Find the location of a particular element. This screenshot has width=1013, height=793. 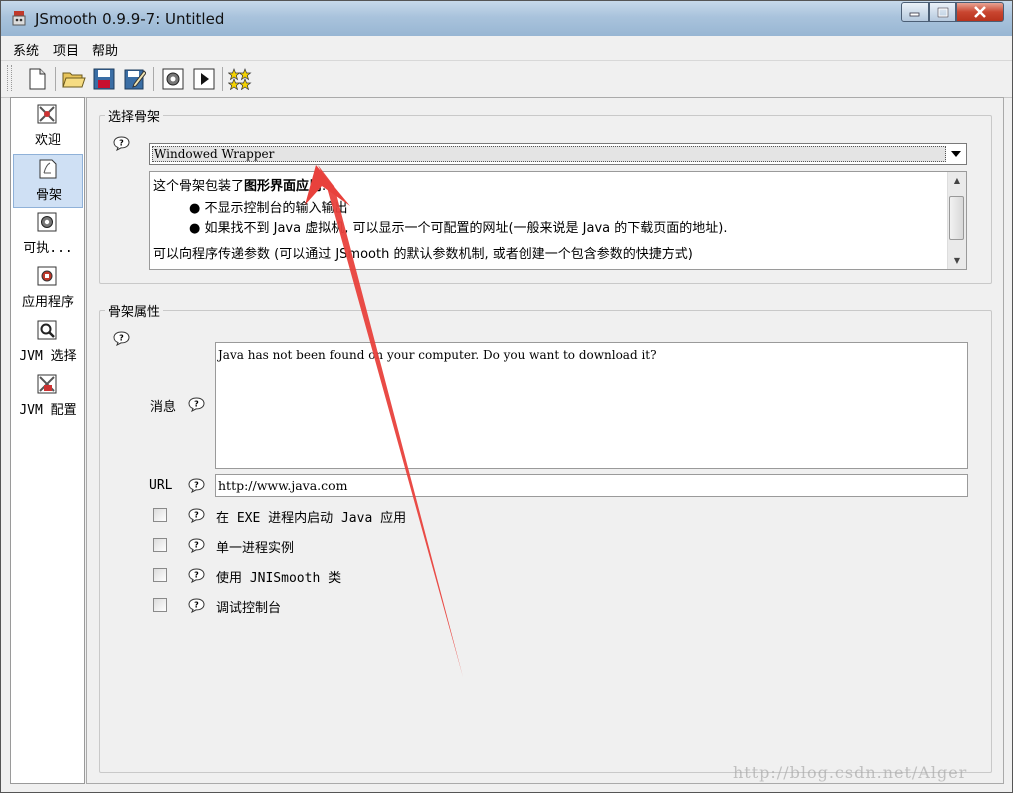

window-title: JSmooth 0.9.9-7: Untitled is located at coordinates (130, 19).